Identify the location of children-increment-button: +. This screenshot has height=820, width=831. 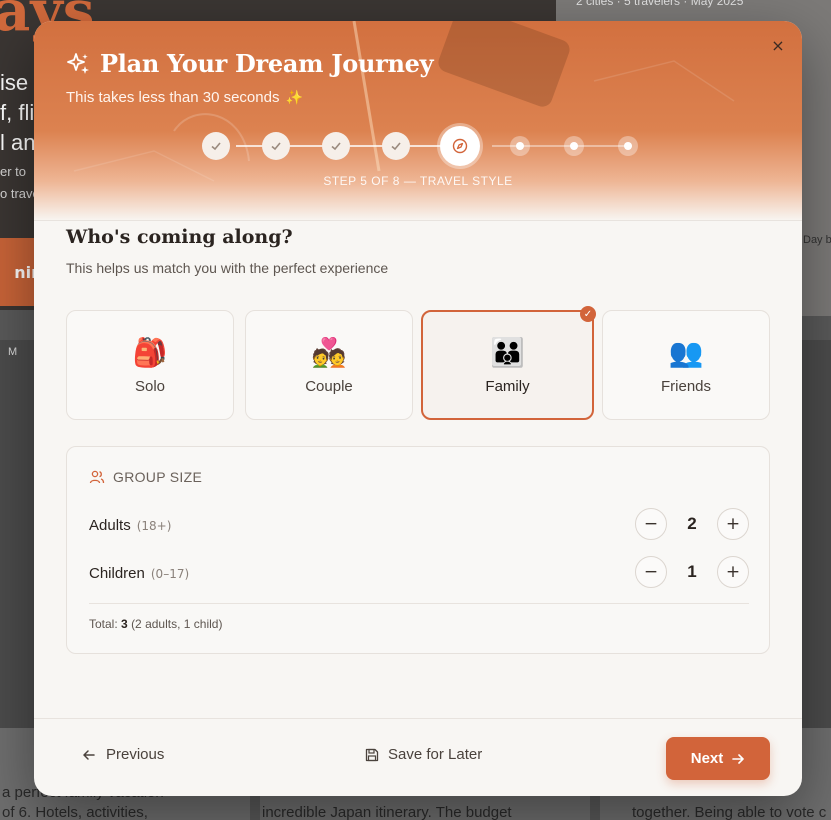
(733, 572).